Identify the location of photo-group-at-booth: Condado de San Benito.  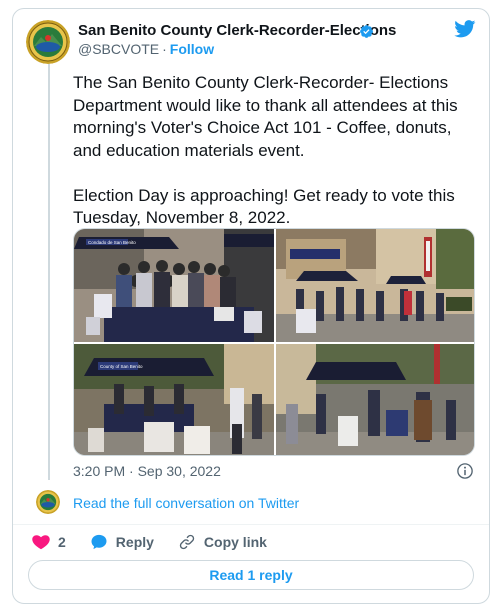
(174, 285).